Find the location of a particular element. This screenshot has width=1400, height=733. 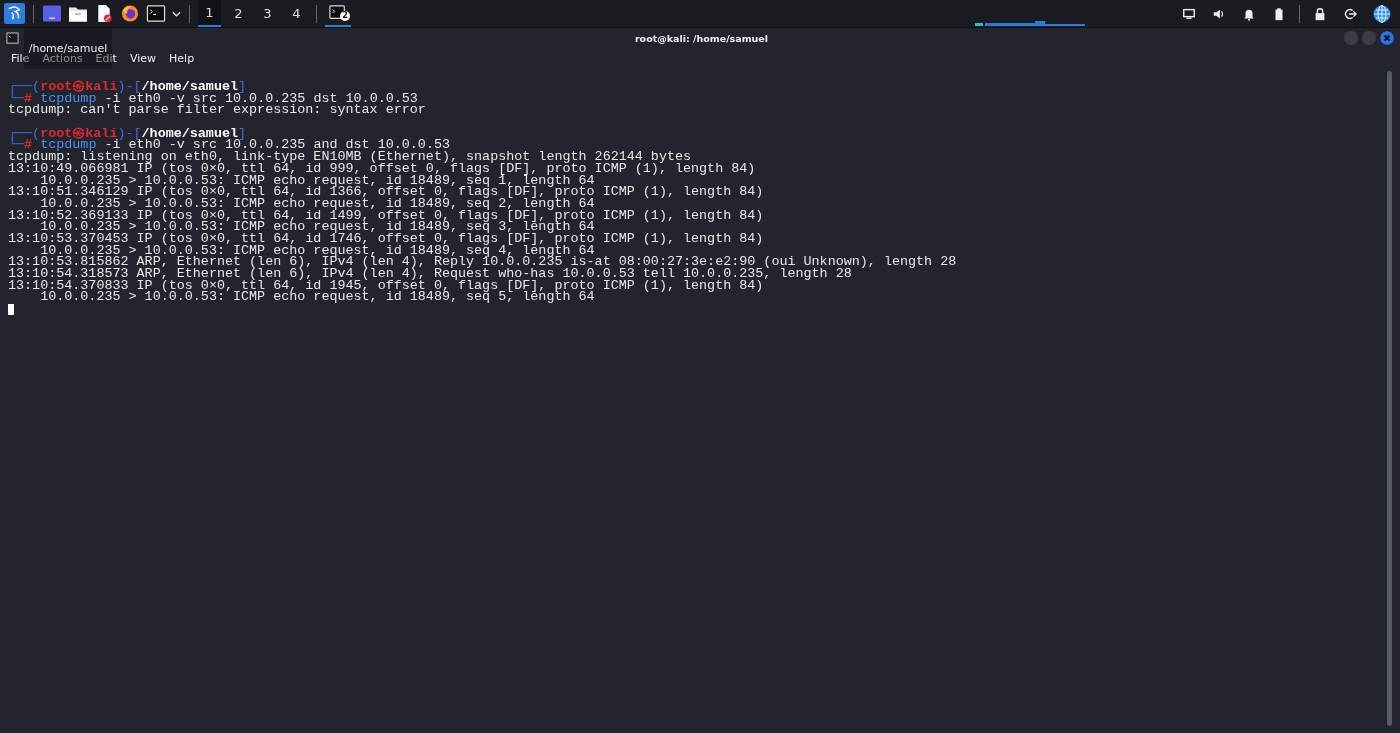

output-line: 13:10:53.370453 IP (tos 0×0, ttl 64, id 1746, offset 0, flags [DF], proto ICMP (1), length 84) is located at coordinates (386, 238).